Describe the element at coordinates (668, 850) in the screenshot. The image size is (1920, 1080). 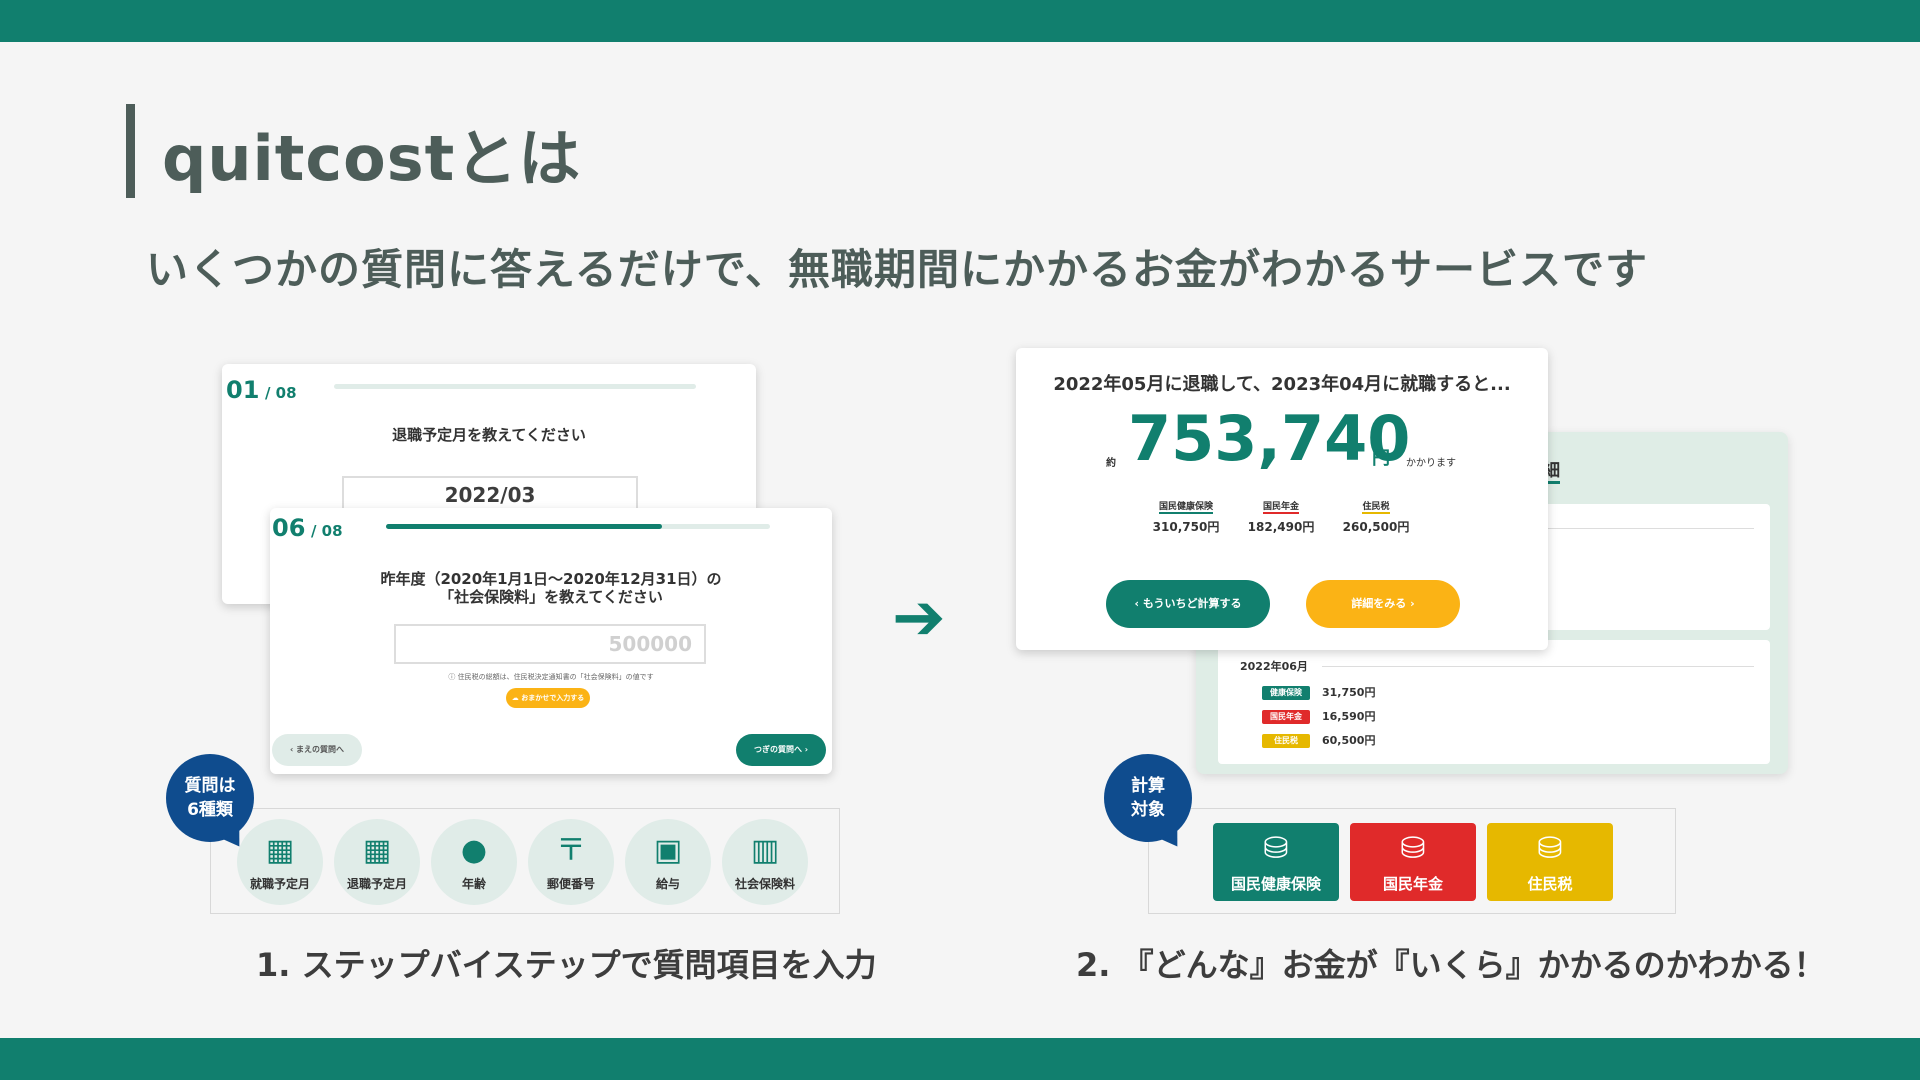
I see `money-icon: ▣` at that location.